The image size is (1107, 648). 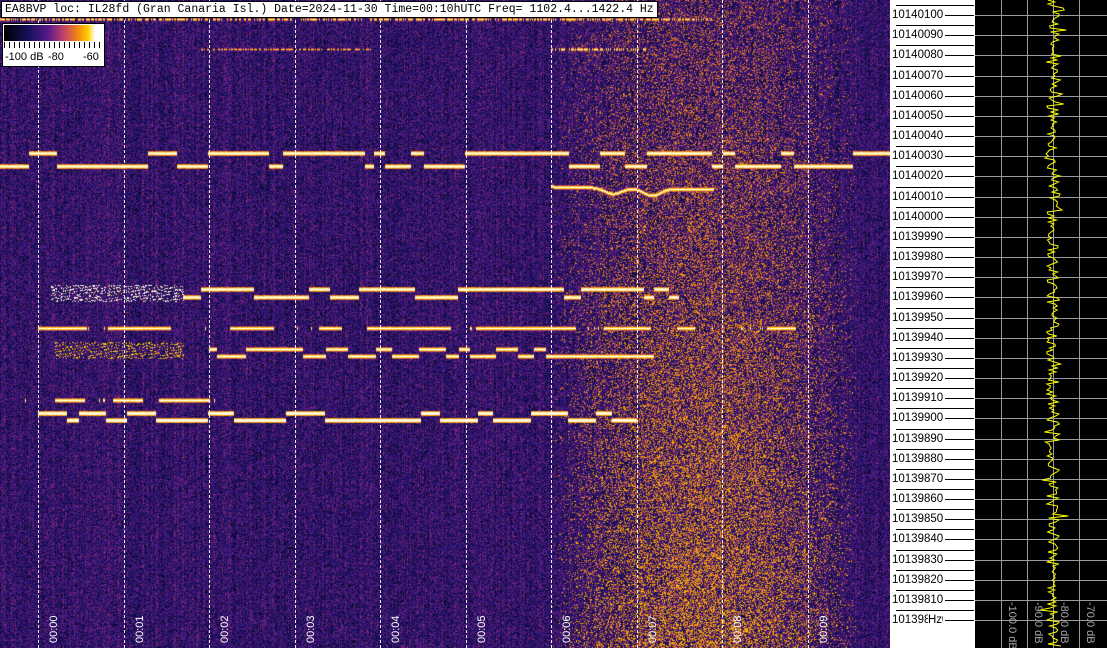 I want to click on frequency-tick-label: 10139890, so click(x=919, y=439).